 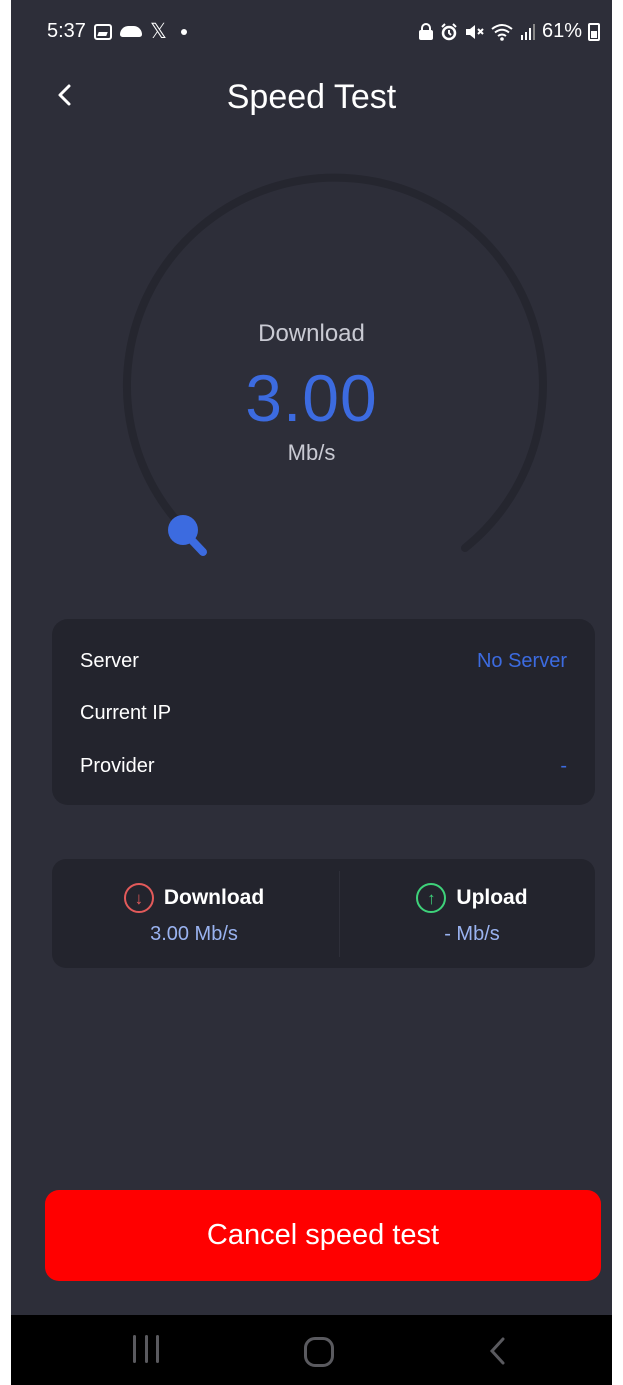 What do you see at coordinates (449, 31) in the screenshot?
I see `alarm-icon` at bounding box center [449, 31].